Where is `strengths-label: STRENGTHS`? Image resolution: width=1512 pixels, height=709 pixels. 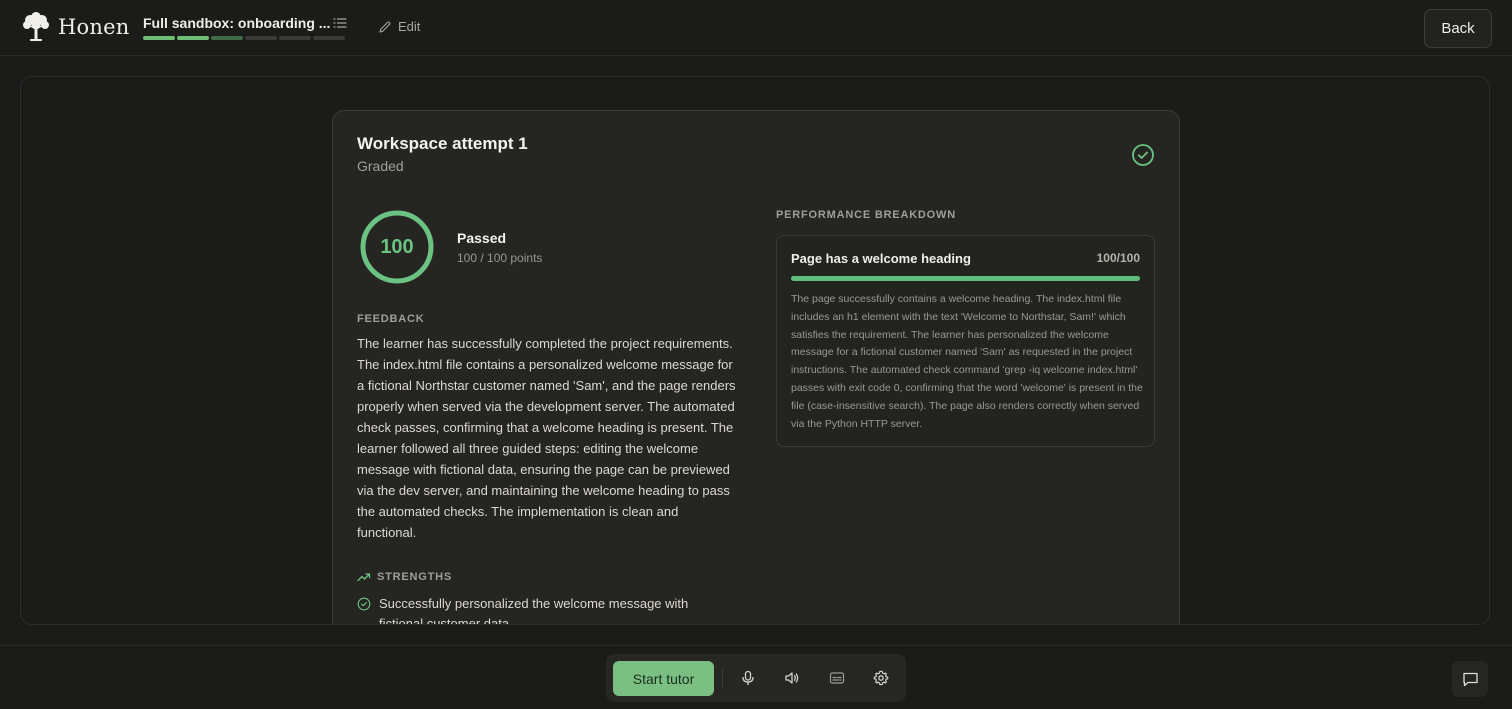 strengths-label: STRENGTHS is located at coordinates (415, 577).